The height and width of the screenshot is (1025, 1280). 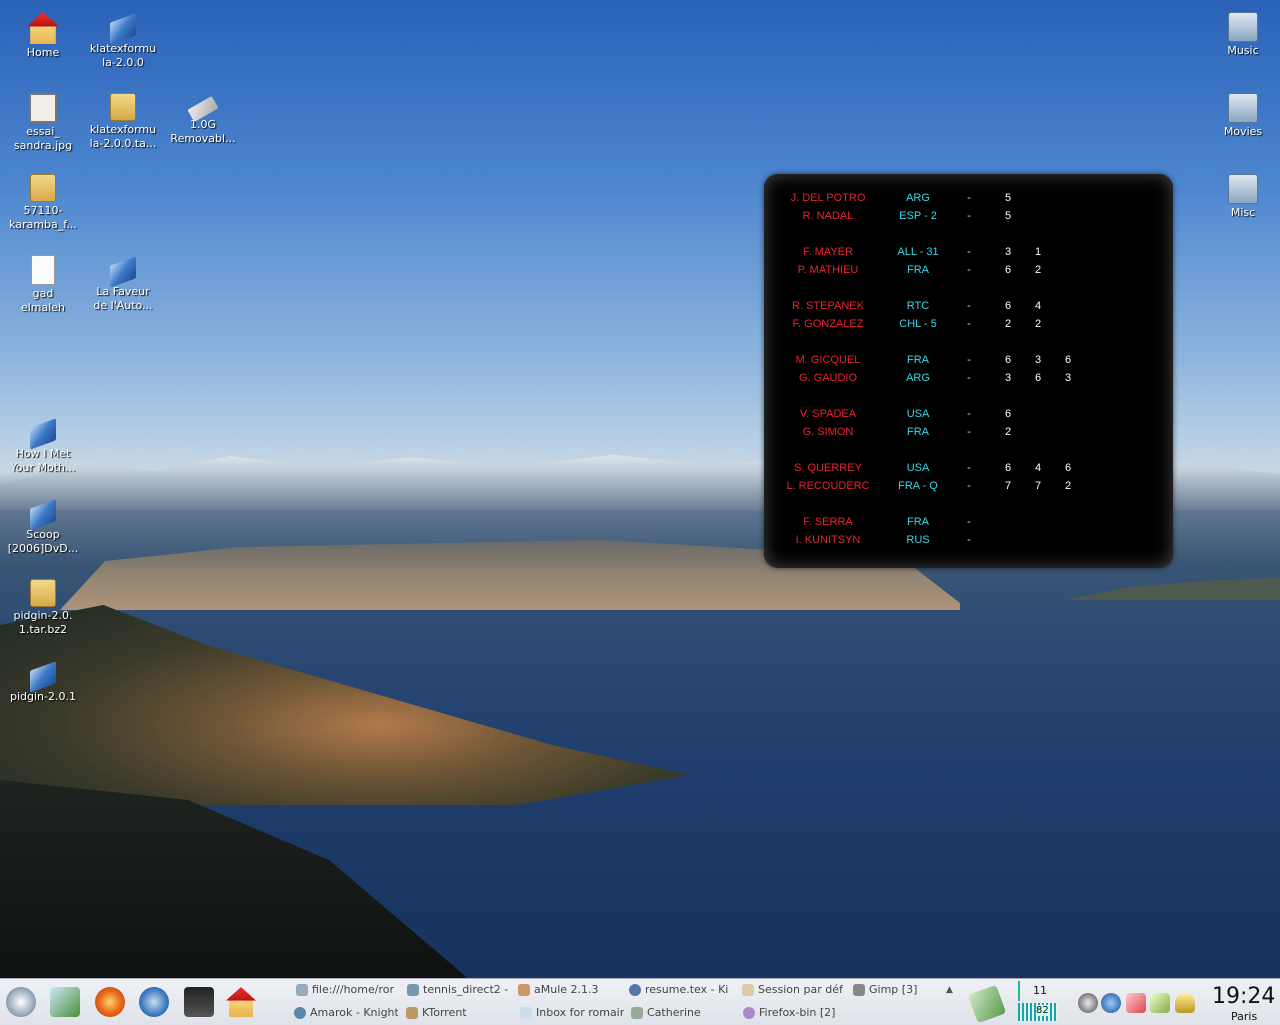 I want to click on player-name: R. NADAL, so click(x=828, y=216).